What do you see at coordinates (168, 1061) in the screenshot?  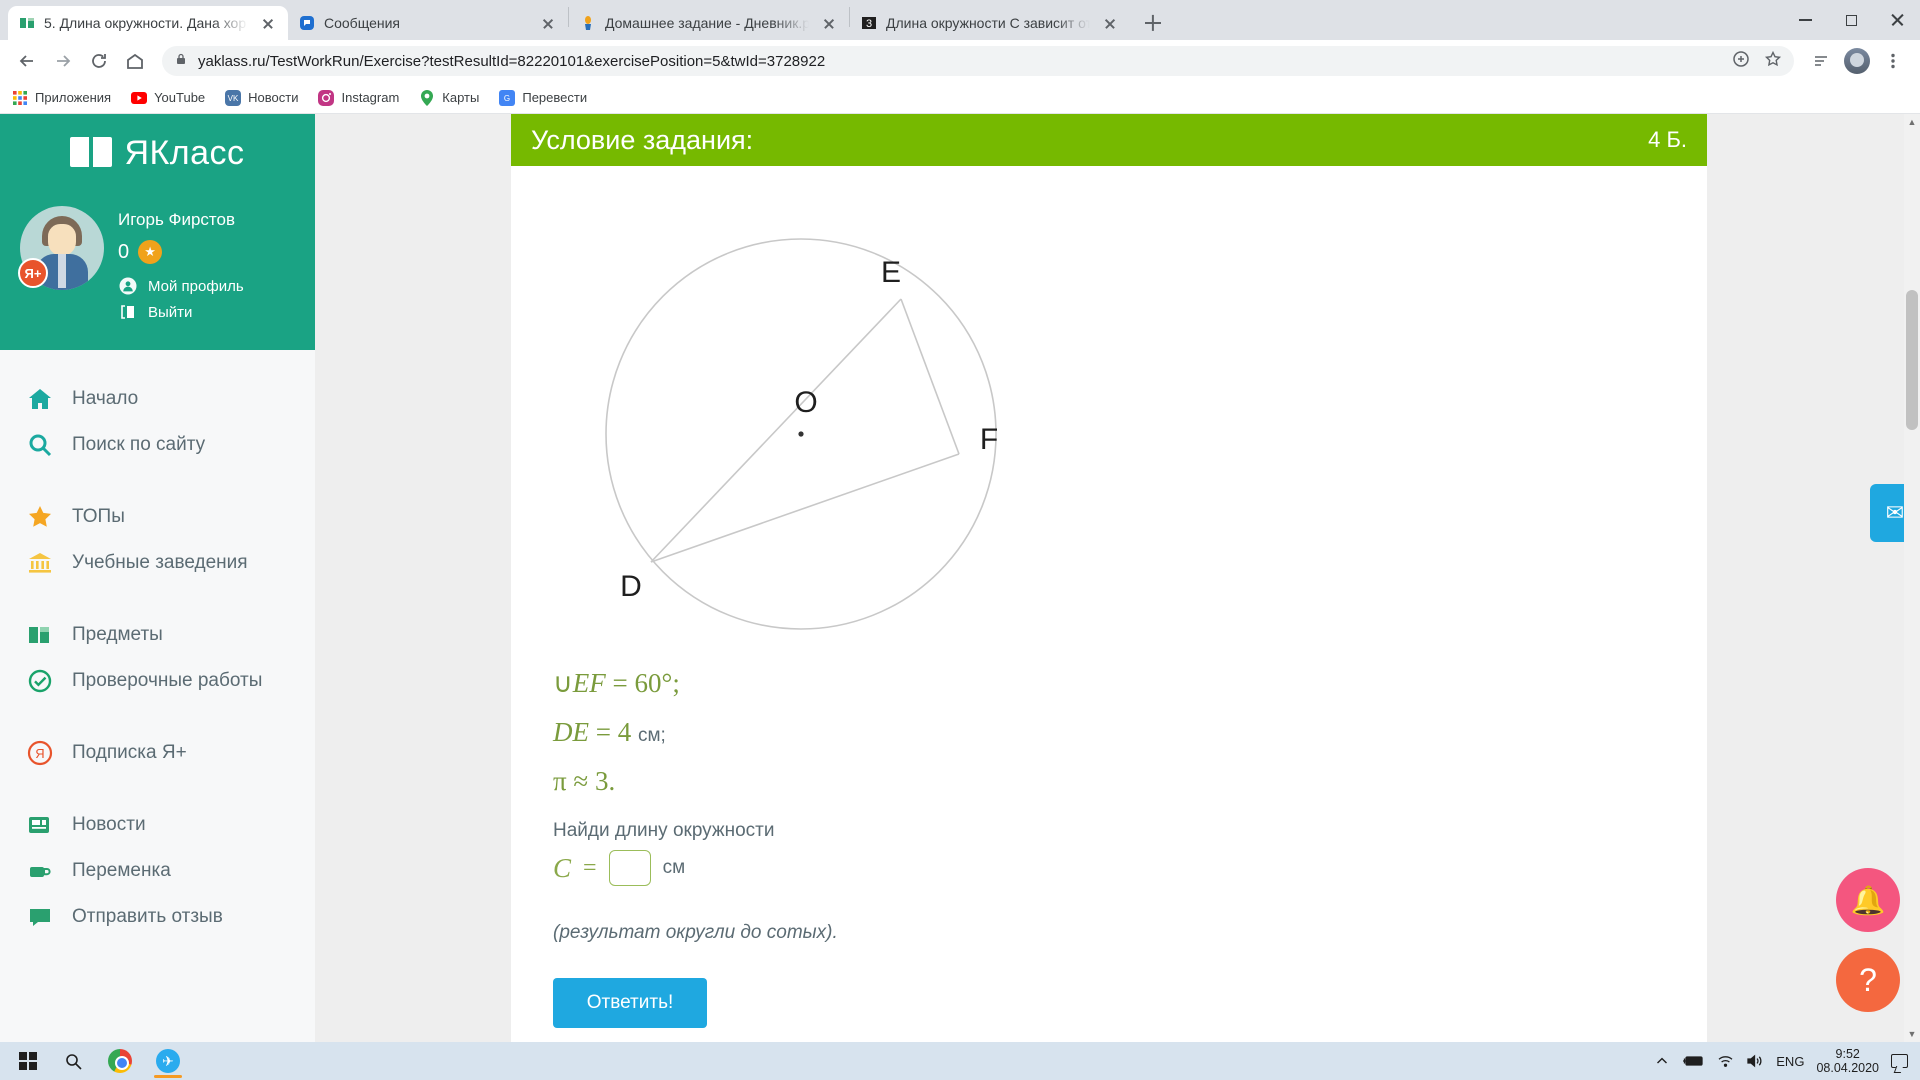 I see `telegram-taskbar-icon: ✈` at bounding box center [168, 1061].